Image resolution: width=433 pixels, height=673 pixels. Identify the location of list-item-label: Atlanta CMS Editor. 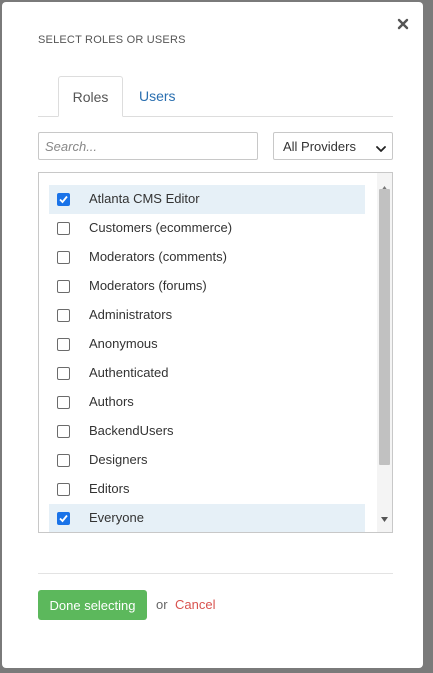
(144, 198).